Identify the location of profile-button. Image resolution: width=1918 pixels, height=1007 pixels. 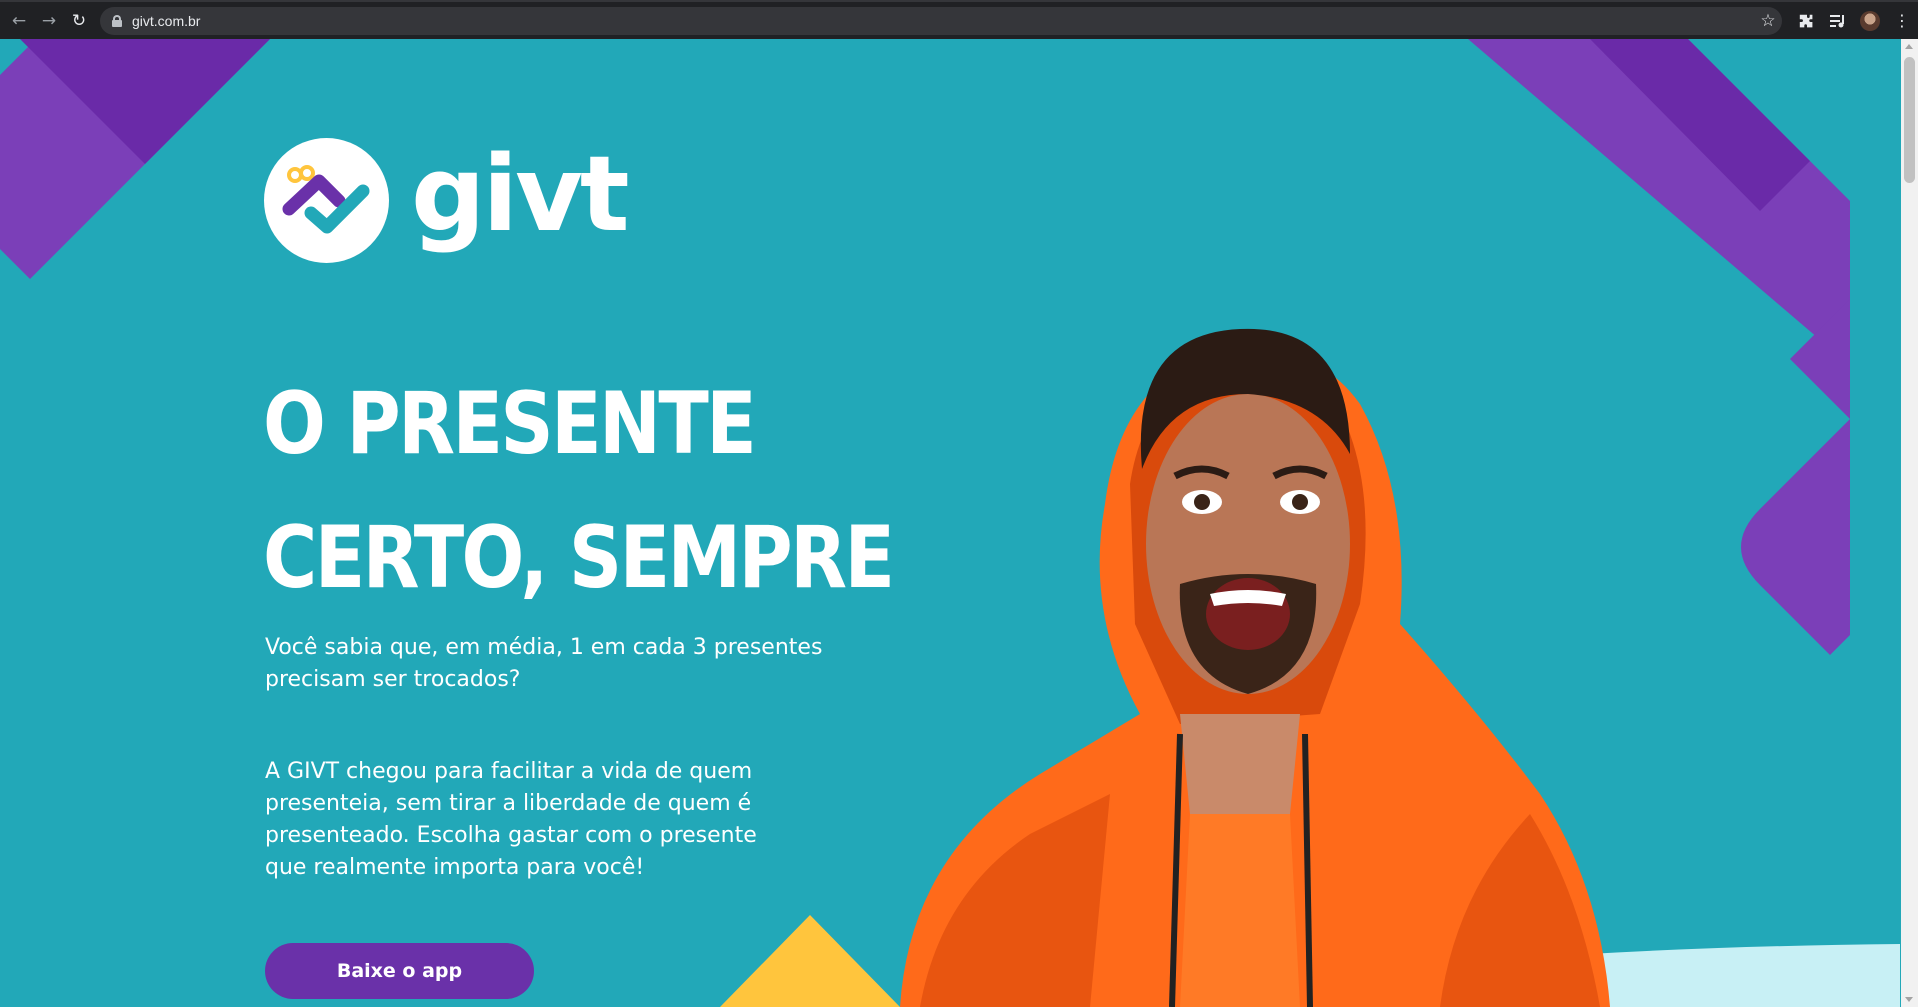
(1870, 21).